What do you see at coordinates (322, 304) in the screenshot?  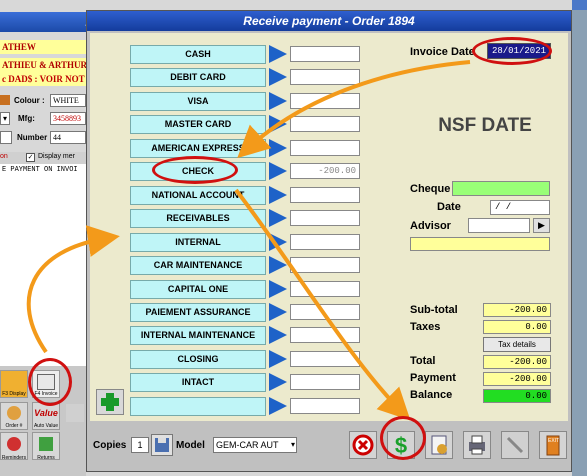 I see `arrow-check-to-dollar` at bounding box center [322, 304].